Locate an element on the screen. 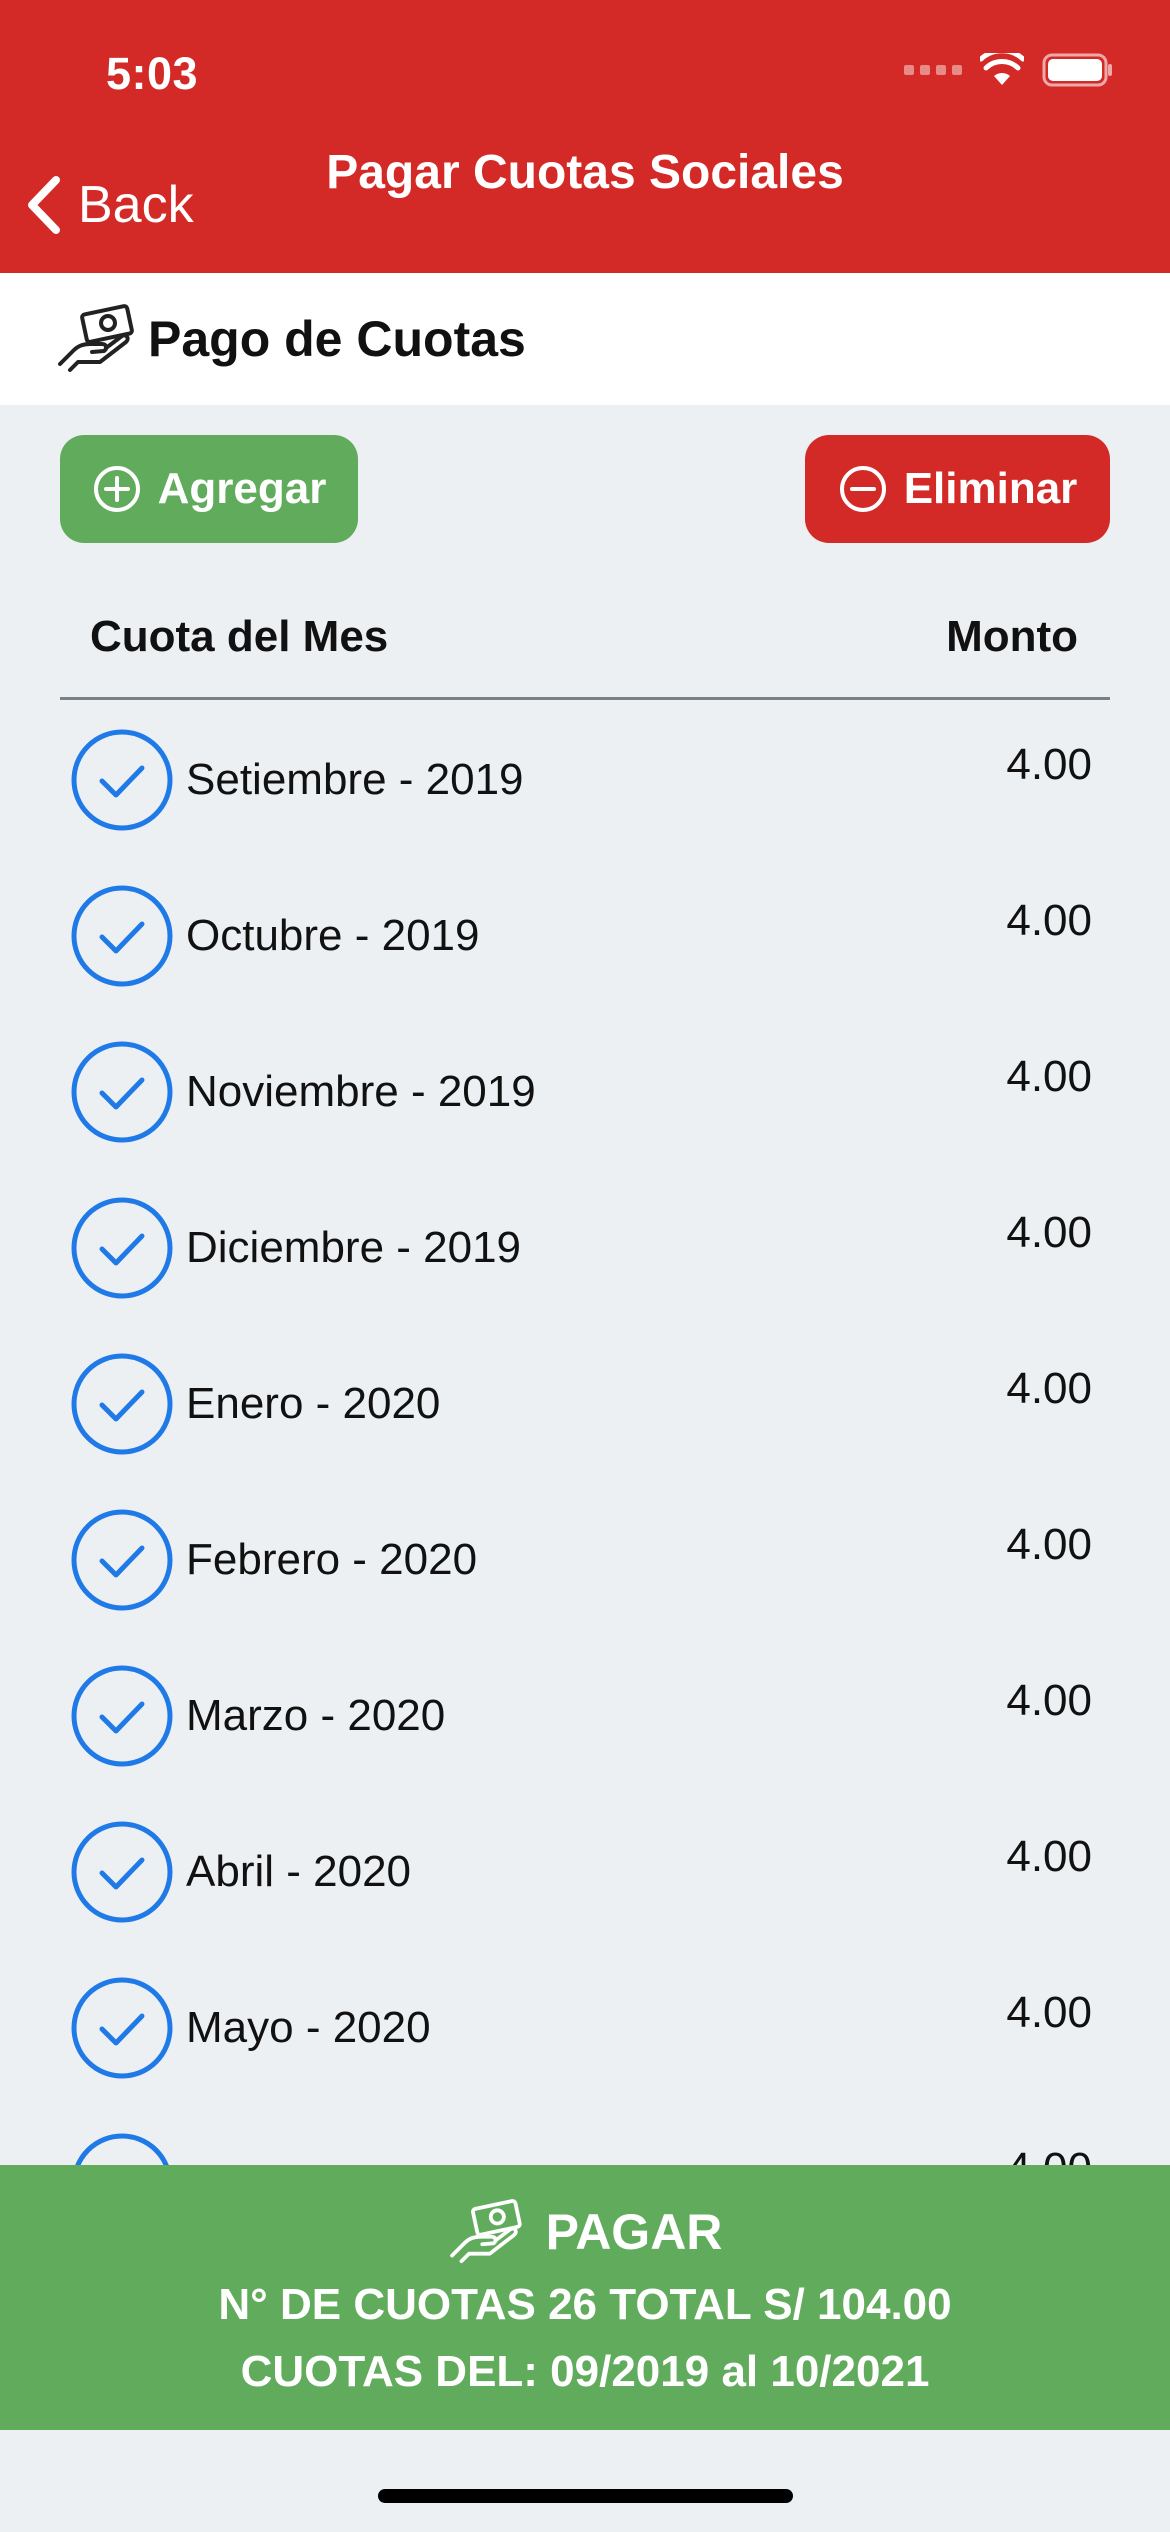  list-item: Mayo - 2020 4.00 is located at coordinates (585, 2026).